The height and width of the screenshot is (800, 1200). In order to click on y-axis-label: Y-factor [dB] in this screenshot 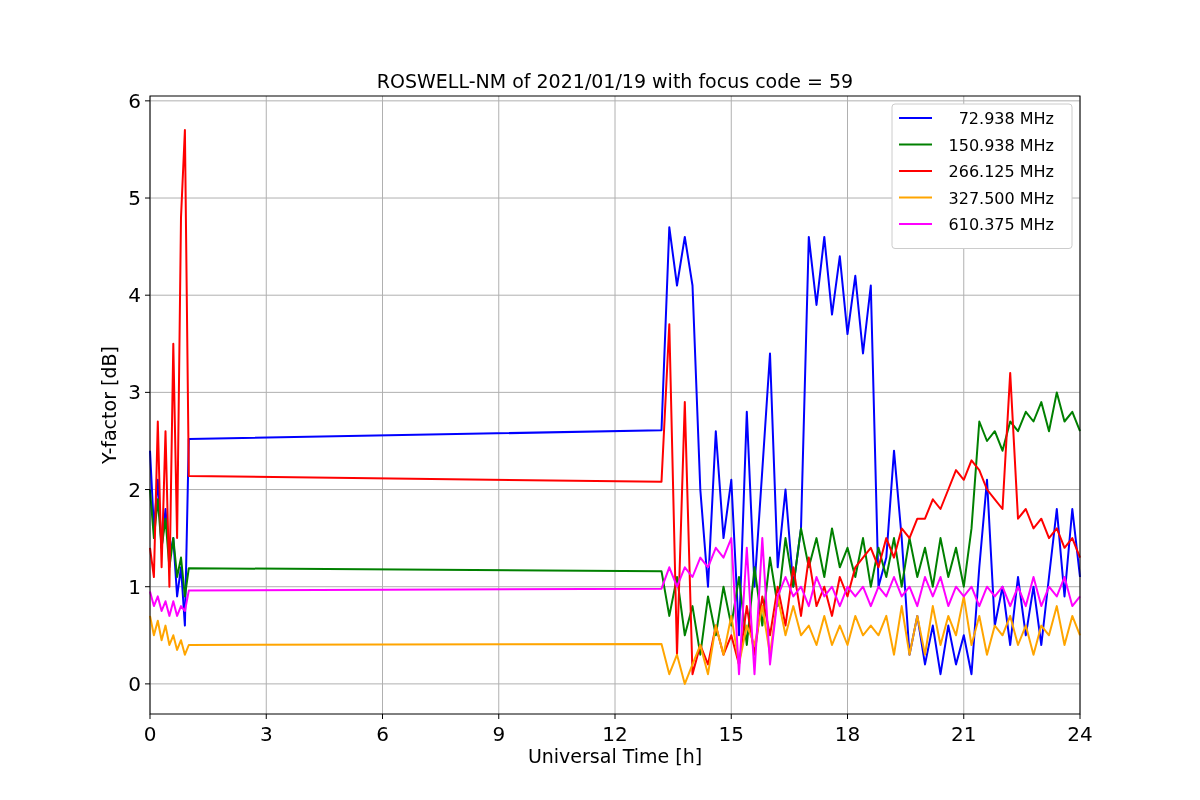, I will do `click(109, 405)`.